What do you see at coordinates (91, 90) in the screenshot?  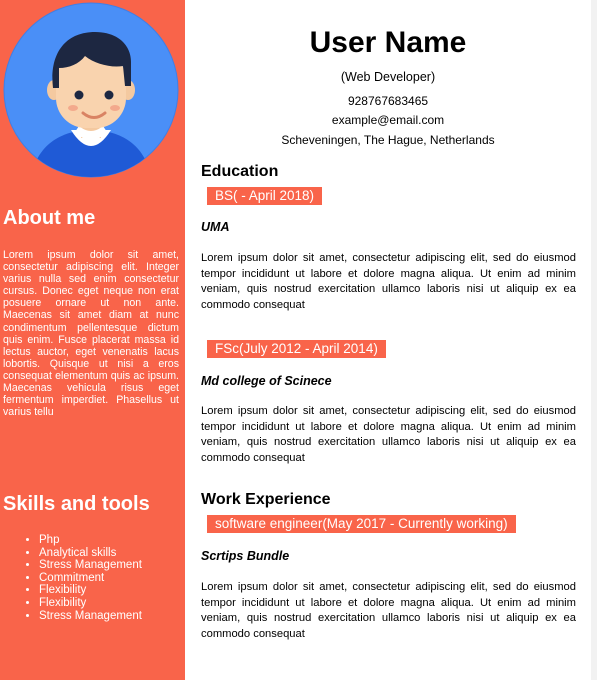 I see `user-avatar-icon` at bounding box center [91, 90].